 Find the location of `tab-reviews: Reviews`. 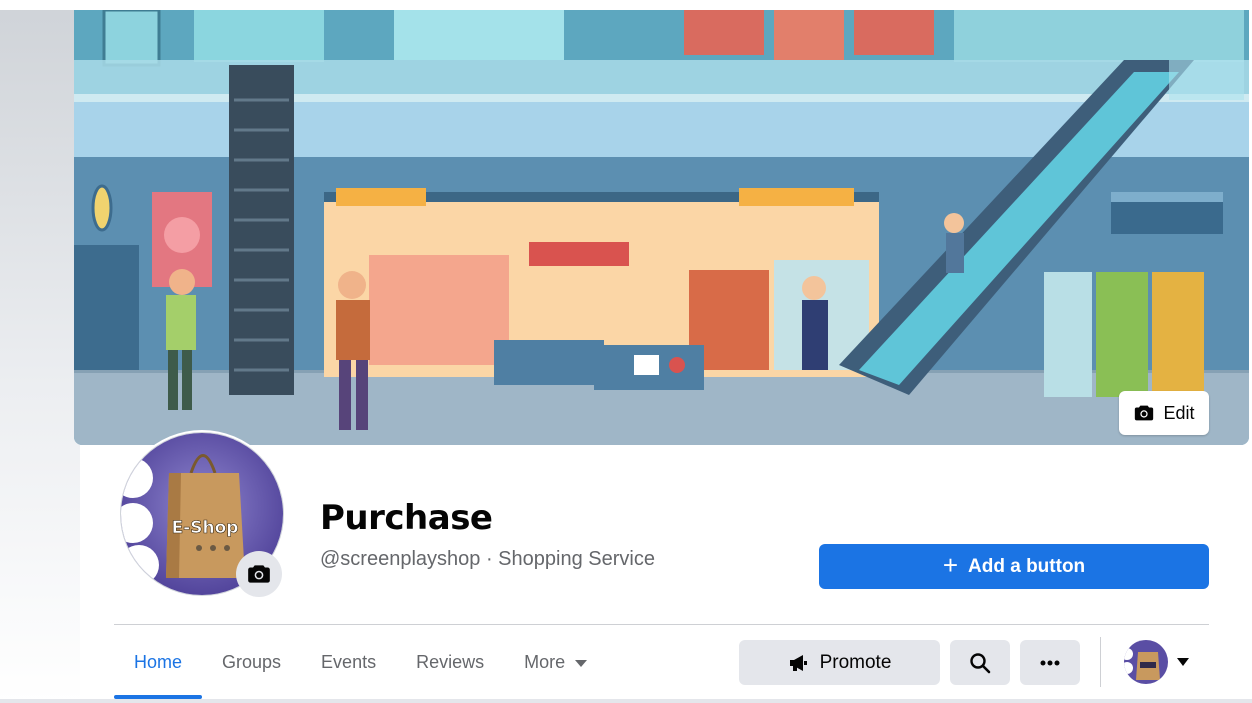

tab-reviews: Reviews is located at coordinates (450, 662).